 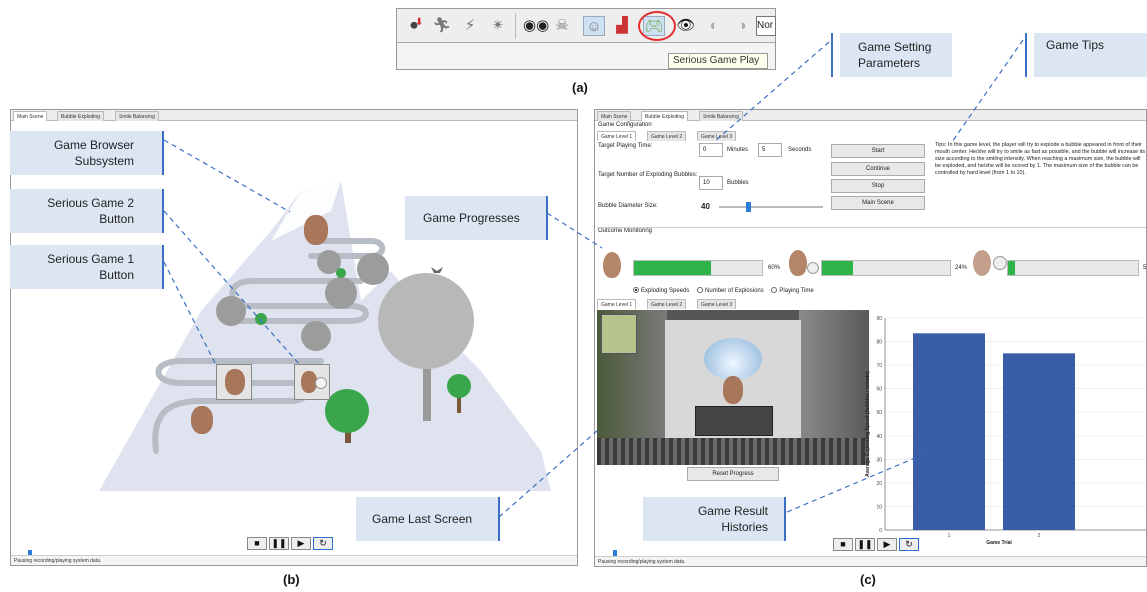 What do you see at coordinates (713, 519) in the screenshot?
I see `callout-game-result-histories: Game Result Histories` at bounding box center [713, 519].